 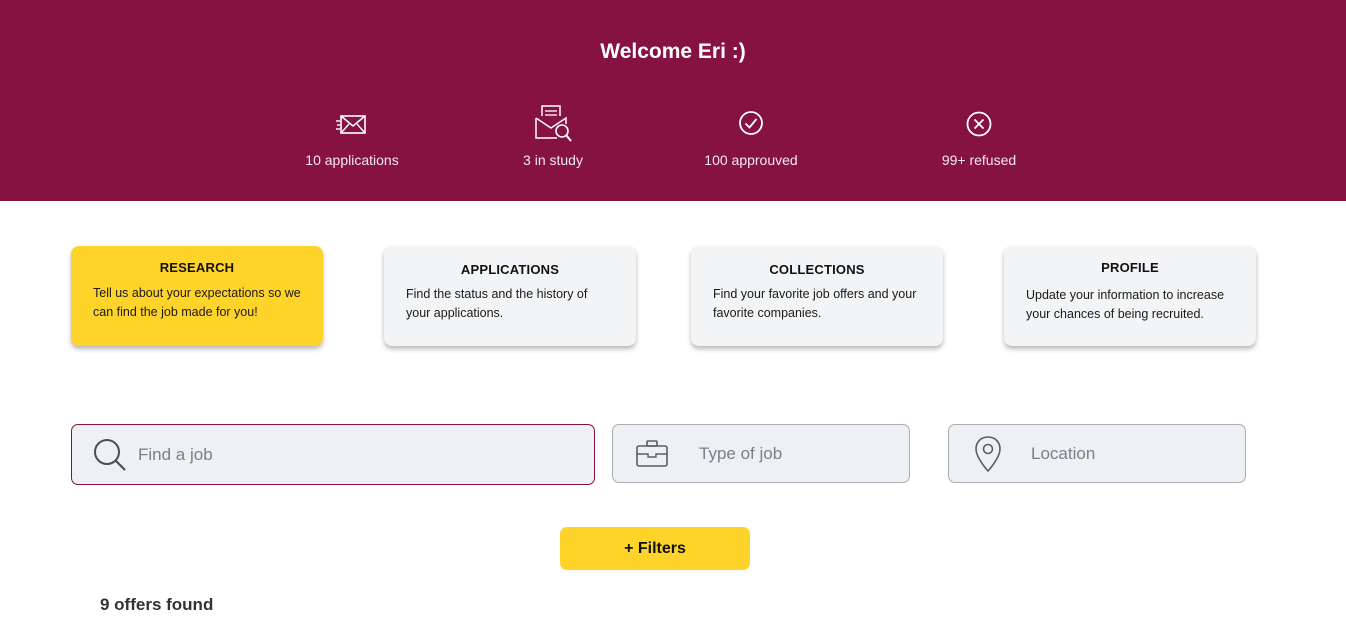 What do you see at coordinates (1126, 453) in the screenshot?
I see `location-input` at bounding box center [1126, 453].